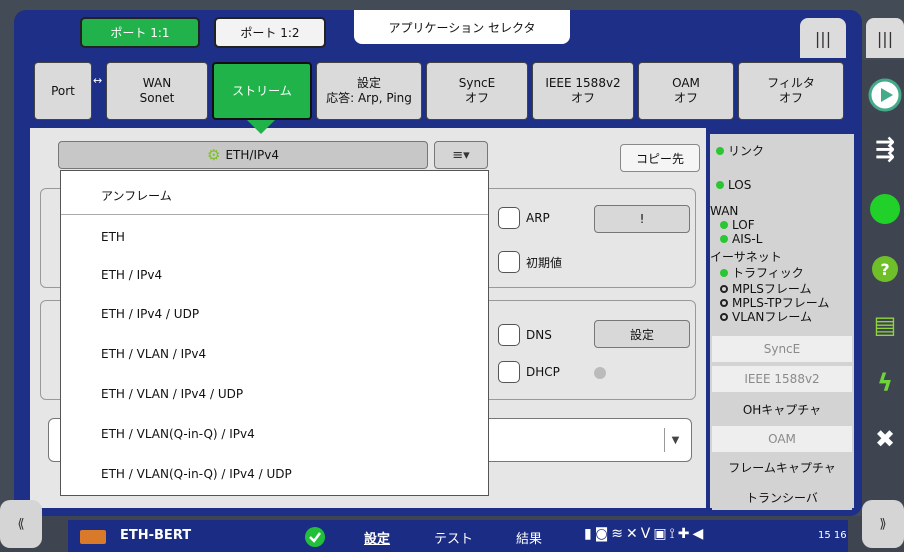  I want to click on synce-status-button: SyncE, so click(782, 349).